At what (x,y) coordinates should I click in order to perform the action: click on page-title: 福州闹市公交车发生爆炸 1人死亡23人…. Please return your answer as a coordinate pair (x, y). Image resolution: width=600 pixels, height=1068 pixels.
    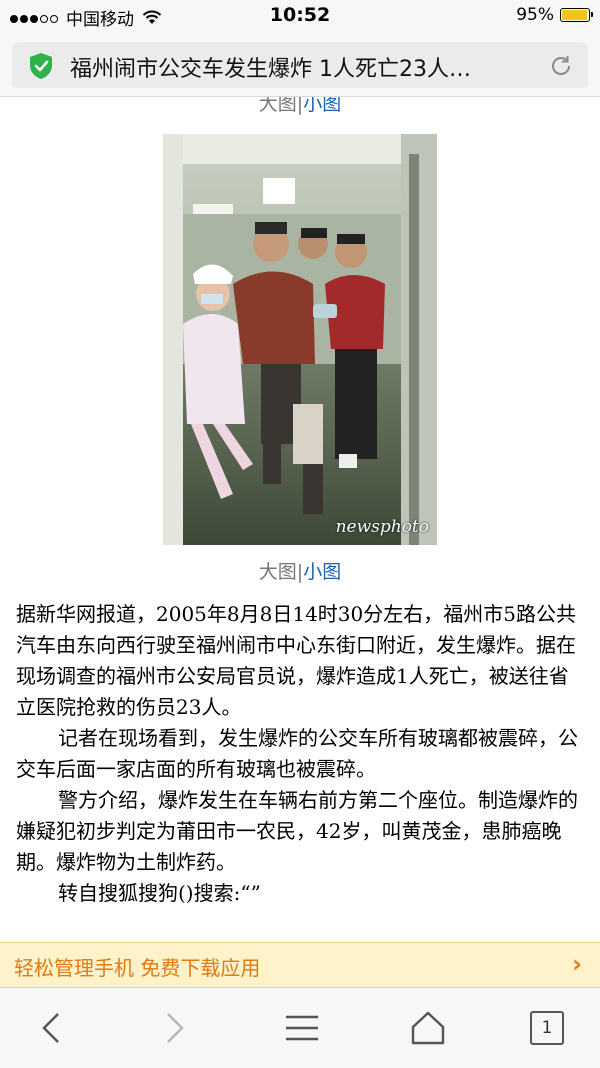
    Looking at the image, I should click on (270, 69).